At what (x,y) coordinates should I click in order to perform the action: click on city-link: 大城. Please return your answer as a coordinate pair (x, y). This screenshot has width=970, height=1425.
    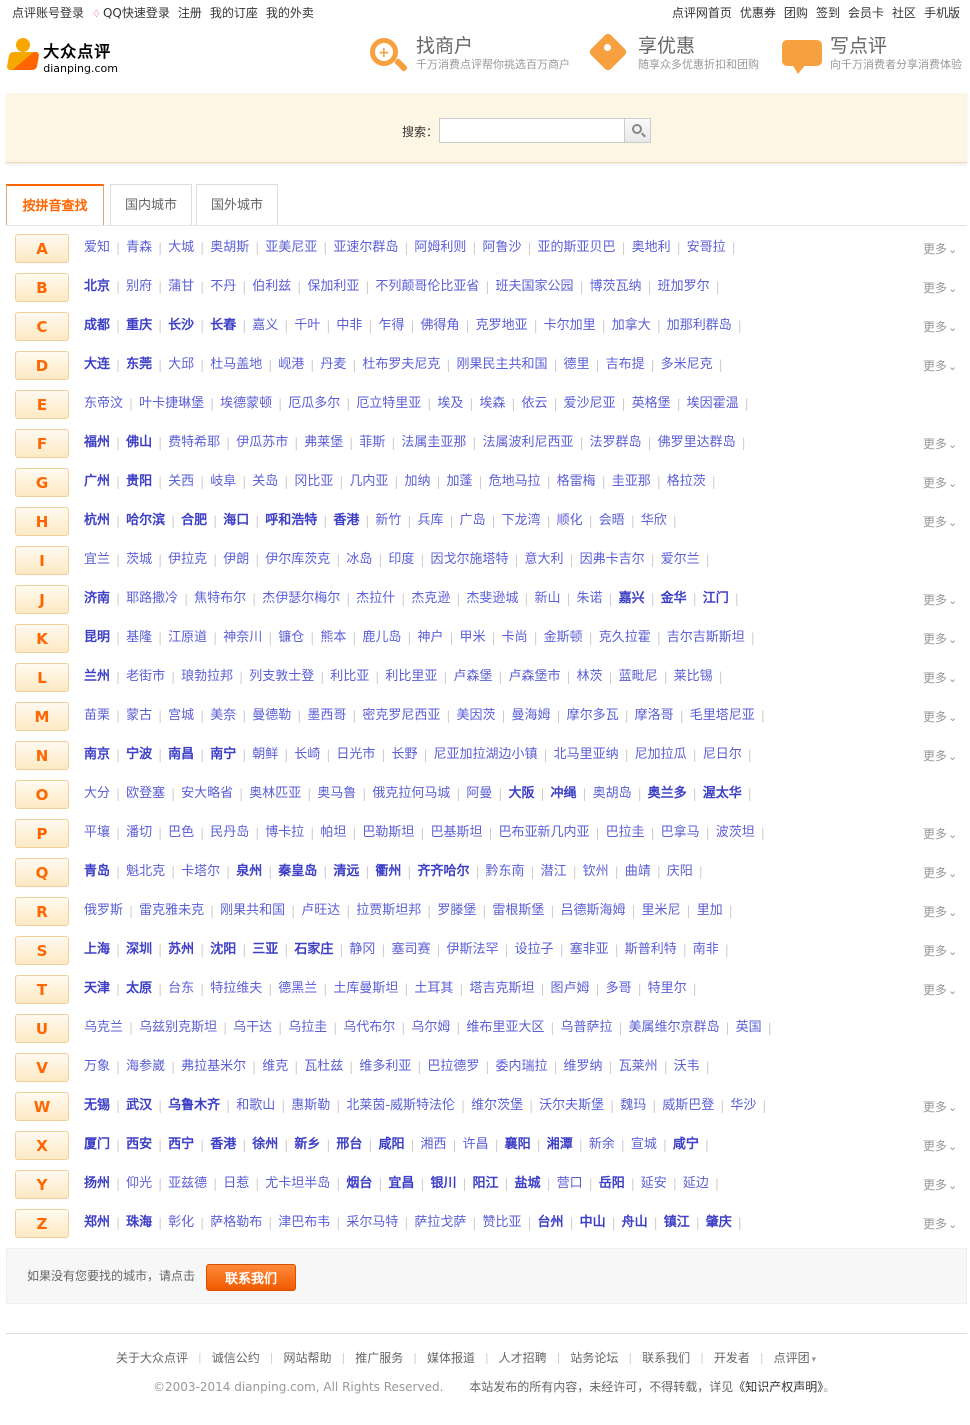
    Looking at the image, I should click on (181, 250).